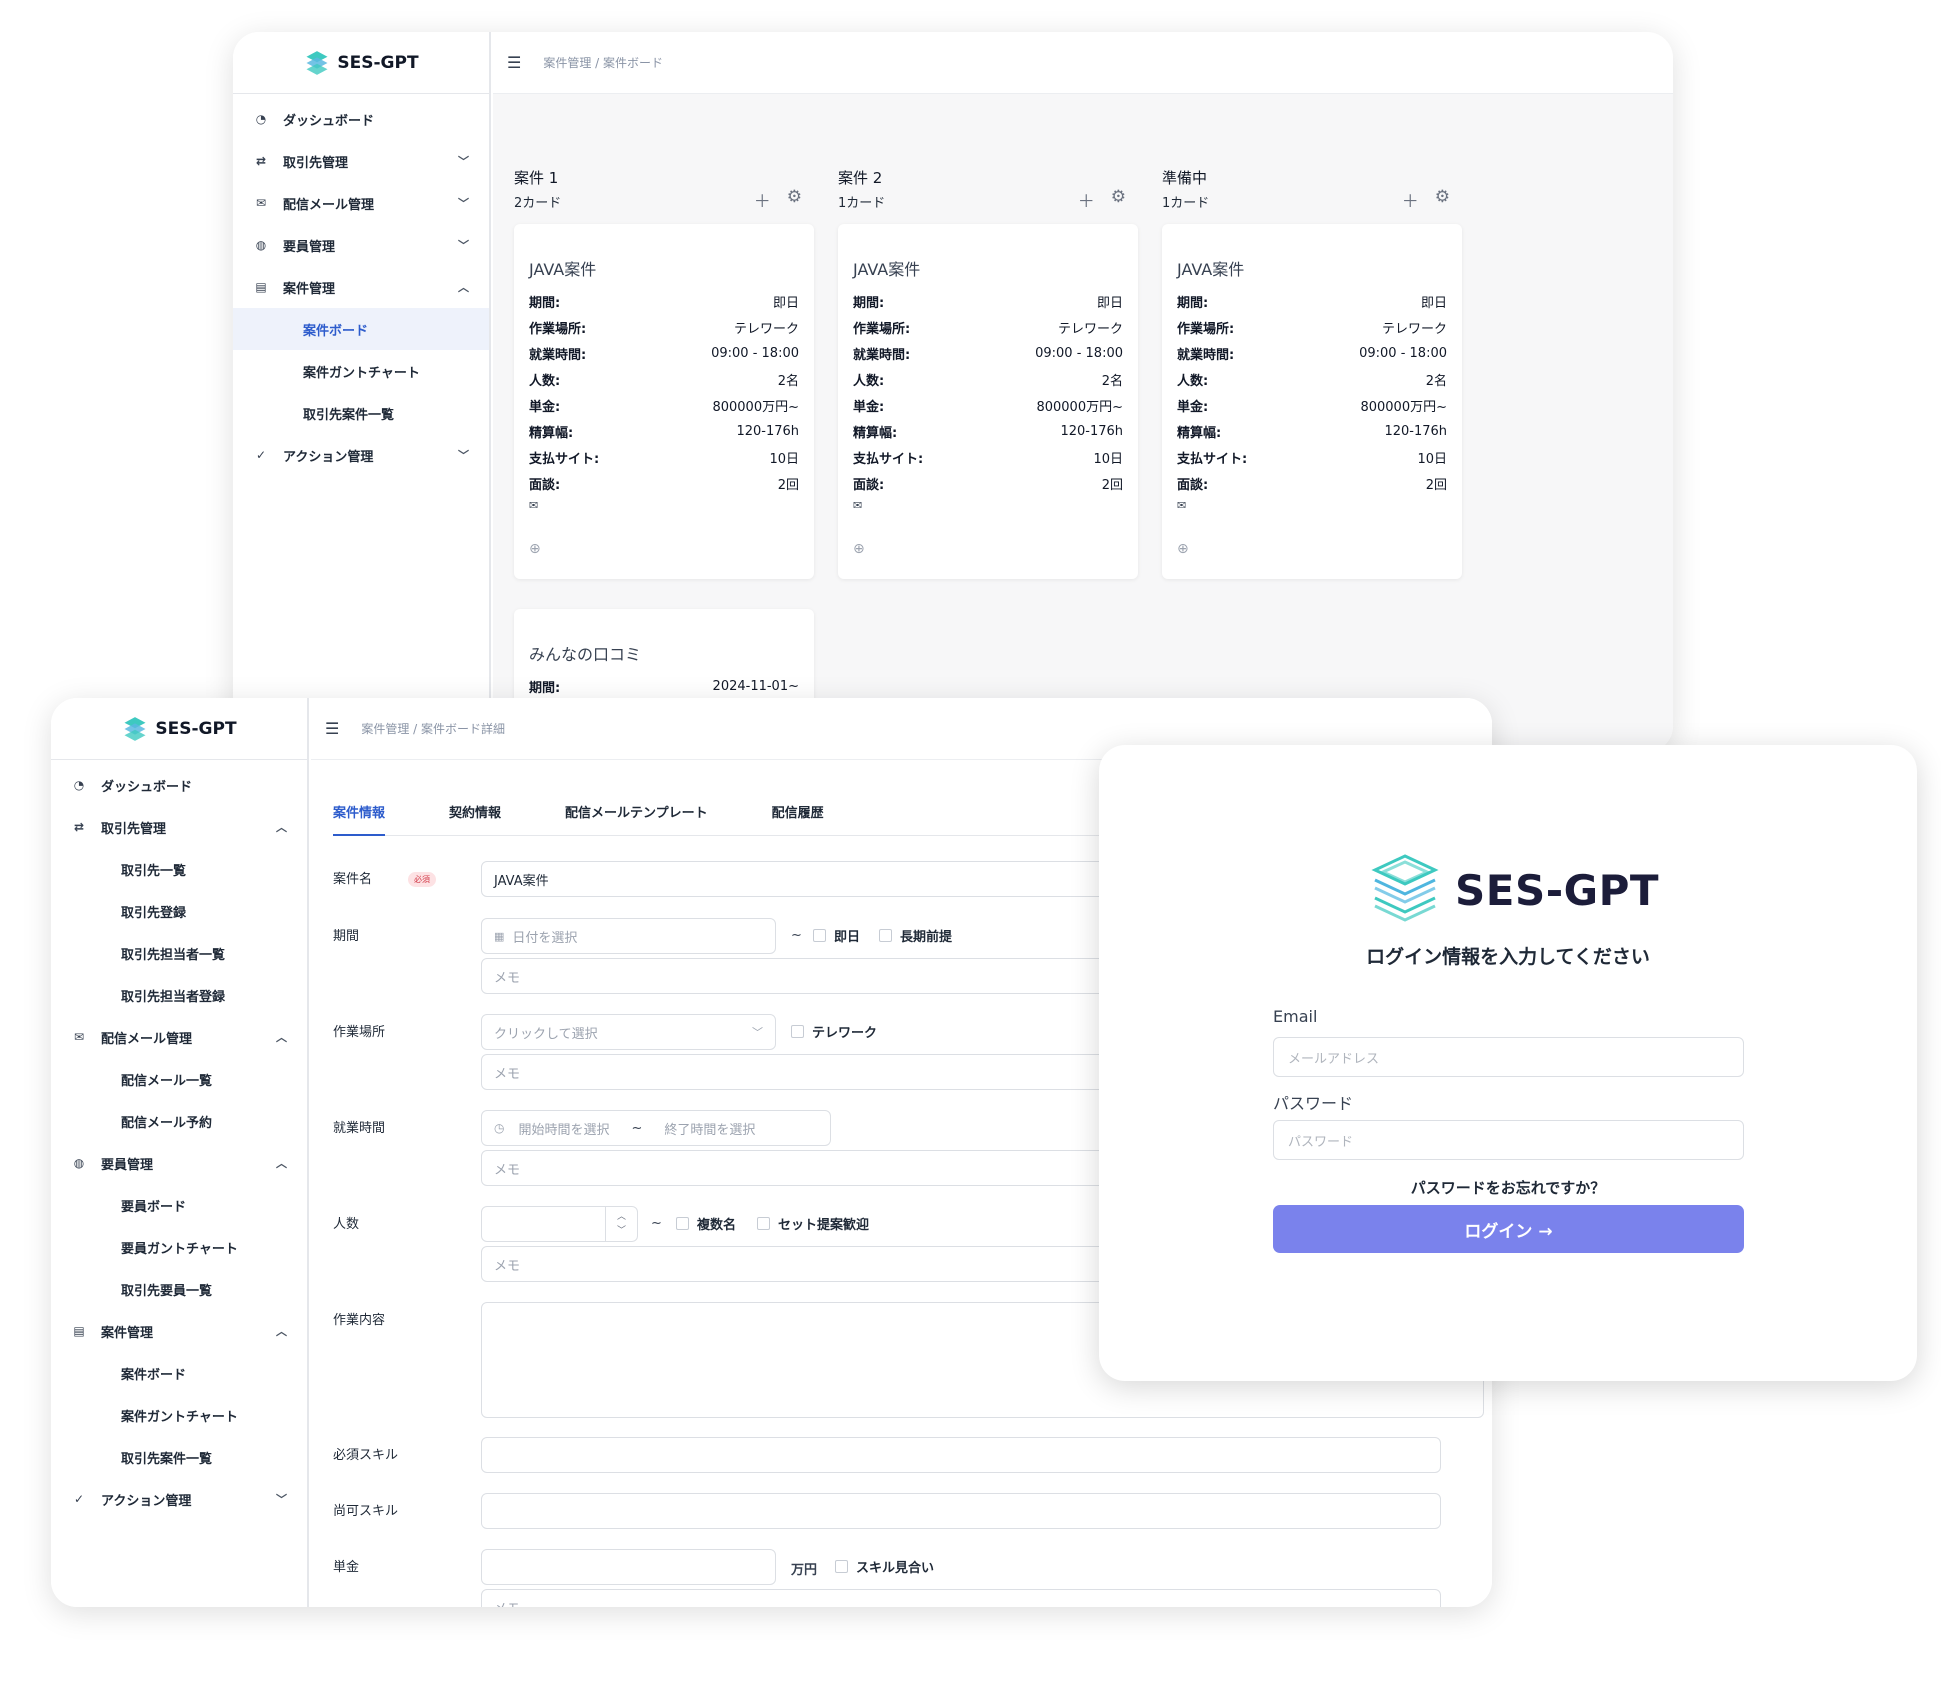 The image size is (1941, 1687). I want to click on forgot-password-link: パスワードをお忘れですか？, so click(1508, 1187).